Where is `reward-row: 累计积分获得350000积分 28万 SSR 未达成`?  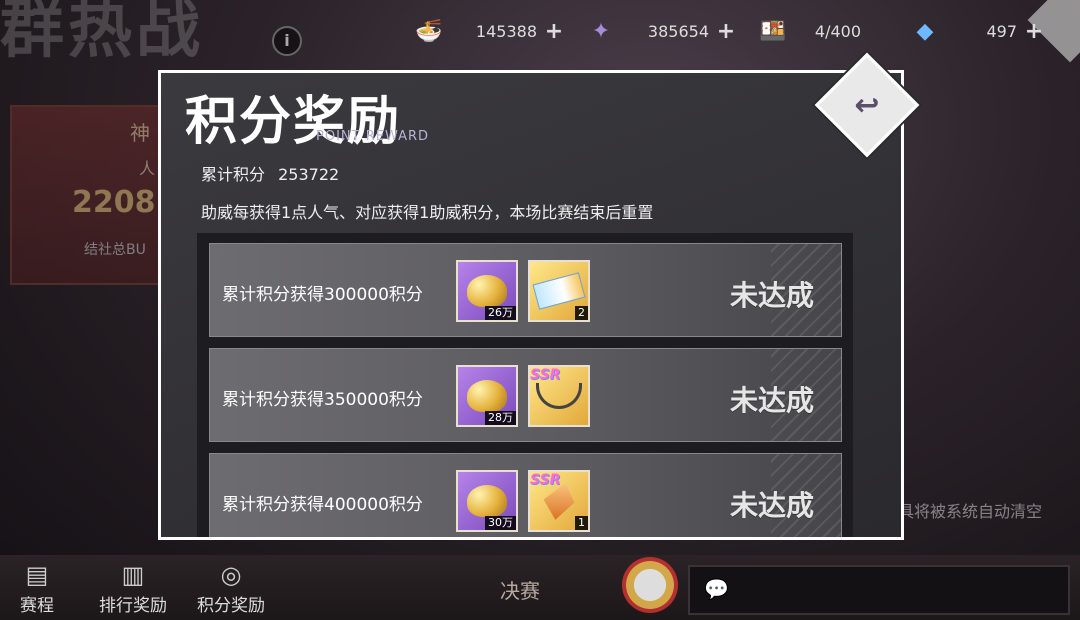 reward-row: 累计积分获得350000积分 28万 SSR 未达成 is located at coordinates (525, 395).